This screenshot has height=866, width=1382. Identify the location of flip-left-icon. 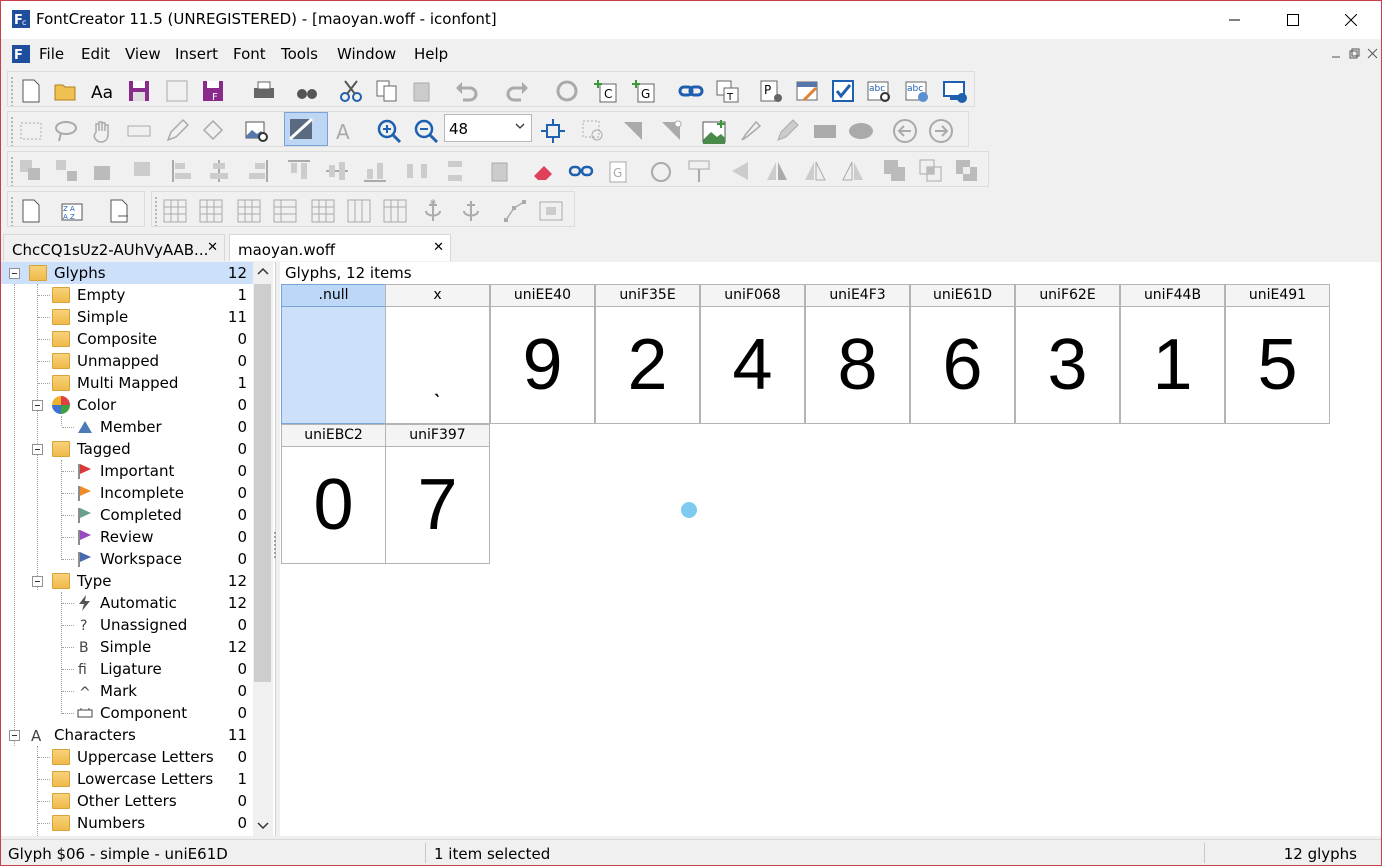
(741, 171).